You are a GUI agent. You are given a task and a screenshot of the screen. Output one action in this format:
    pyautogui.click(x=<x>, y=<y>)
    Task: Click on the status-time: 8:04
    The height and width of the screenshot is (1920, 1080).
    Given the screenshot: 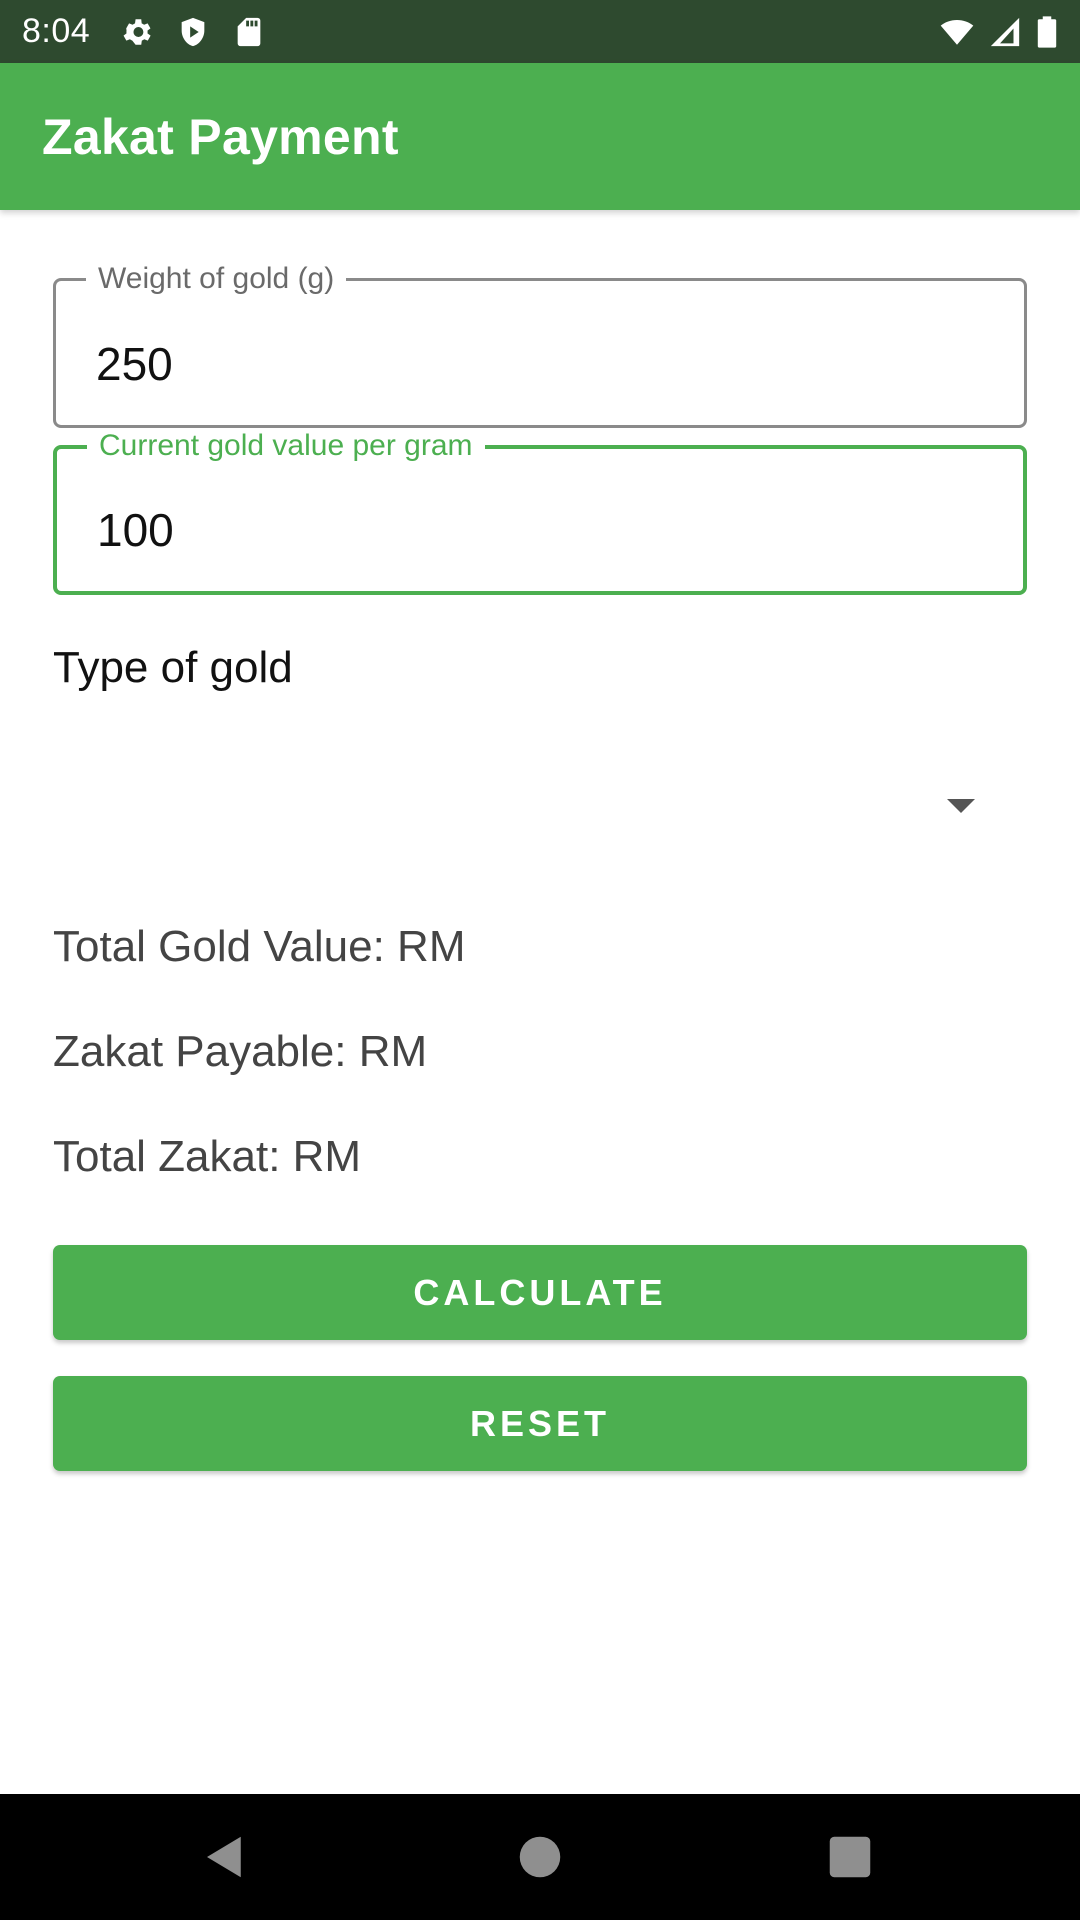 What is the action you would take?
    pyautogui.click(x=56, y=31)
    